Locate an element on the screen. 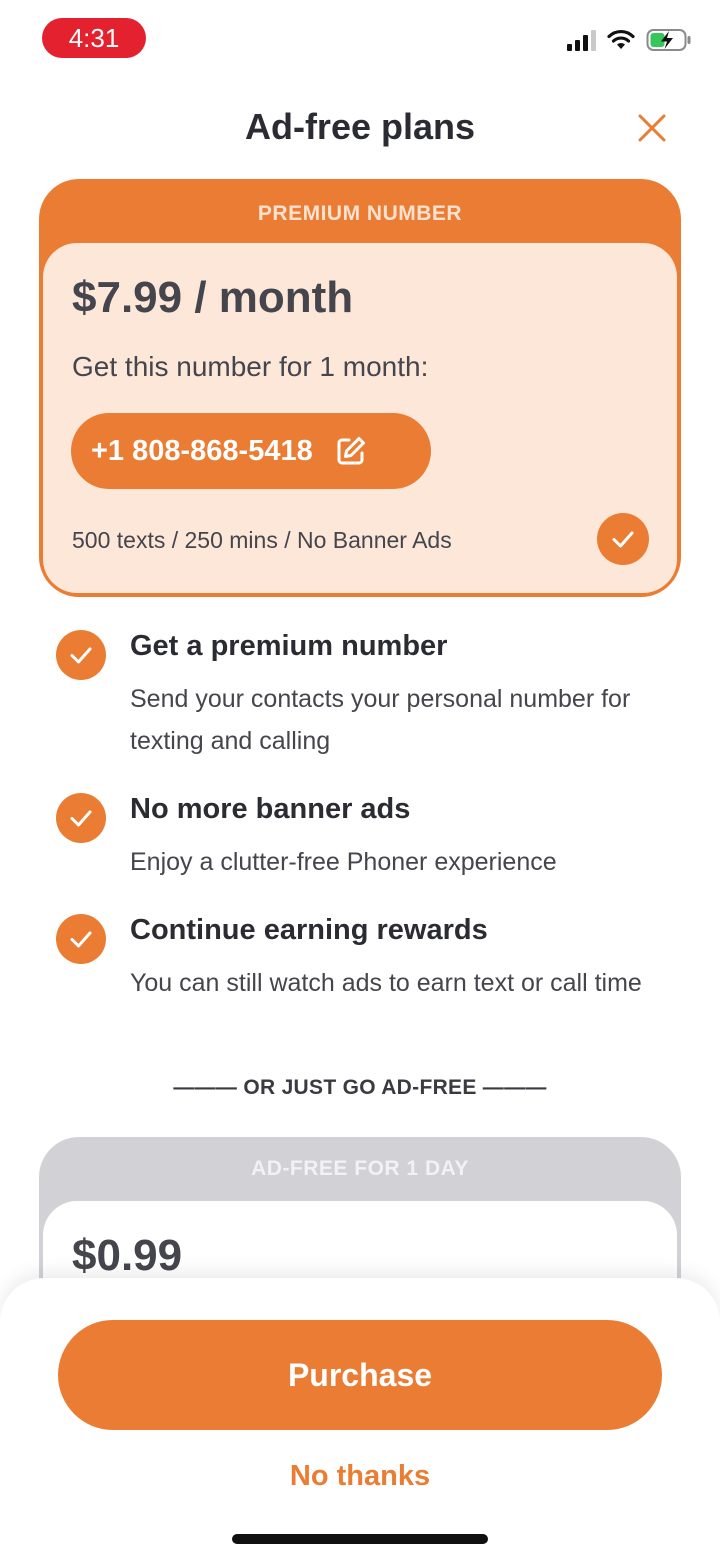 The image size is (720, 1560). signal-icon is located at coordinates (581, 40).